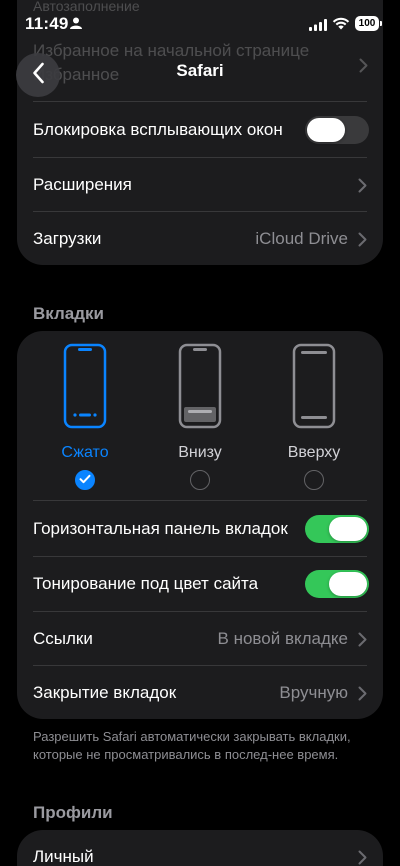 This screenshot has height=866, width=400. I want to click on close-tabs-row: Закрытие вкладок Вручную, so click(208, 693).